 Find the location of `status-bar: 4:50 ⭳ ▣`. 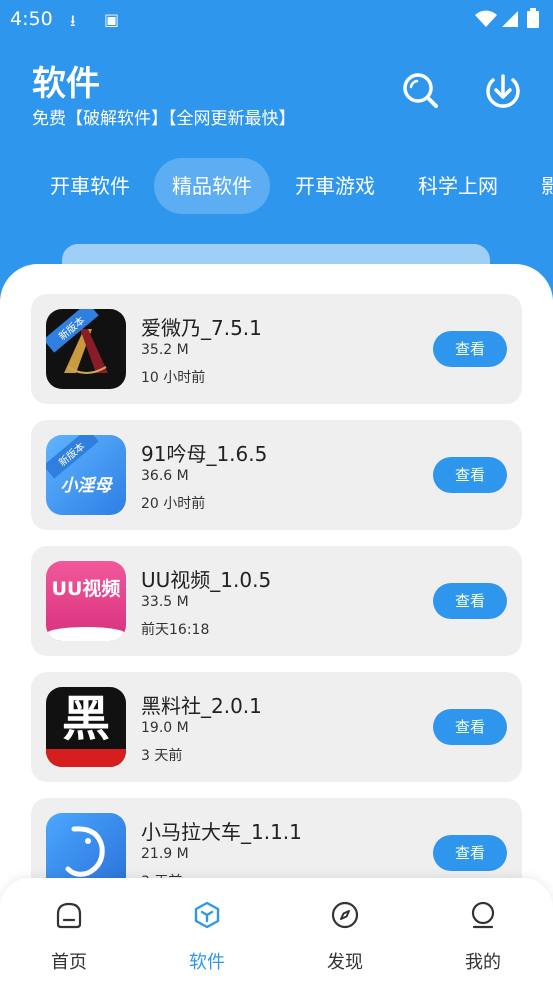

status-bar: 4:50 ⭳ ▣ is located at coordinates (276, 19).